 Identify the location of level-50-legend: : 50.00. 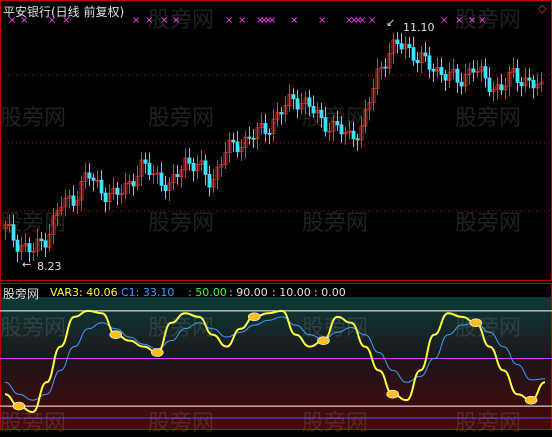
(207, 292).